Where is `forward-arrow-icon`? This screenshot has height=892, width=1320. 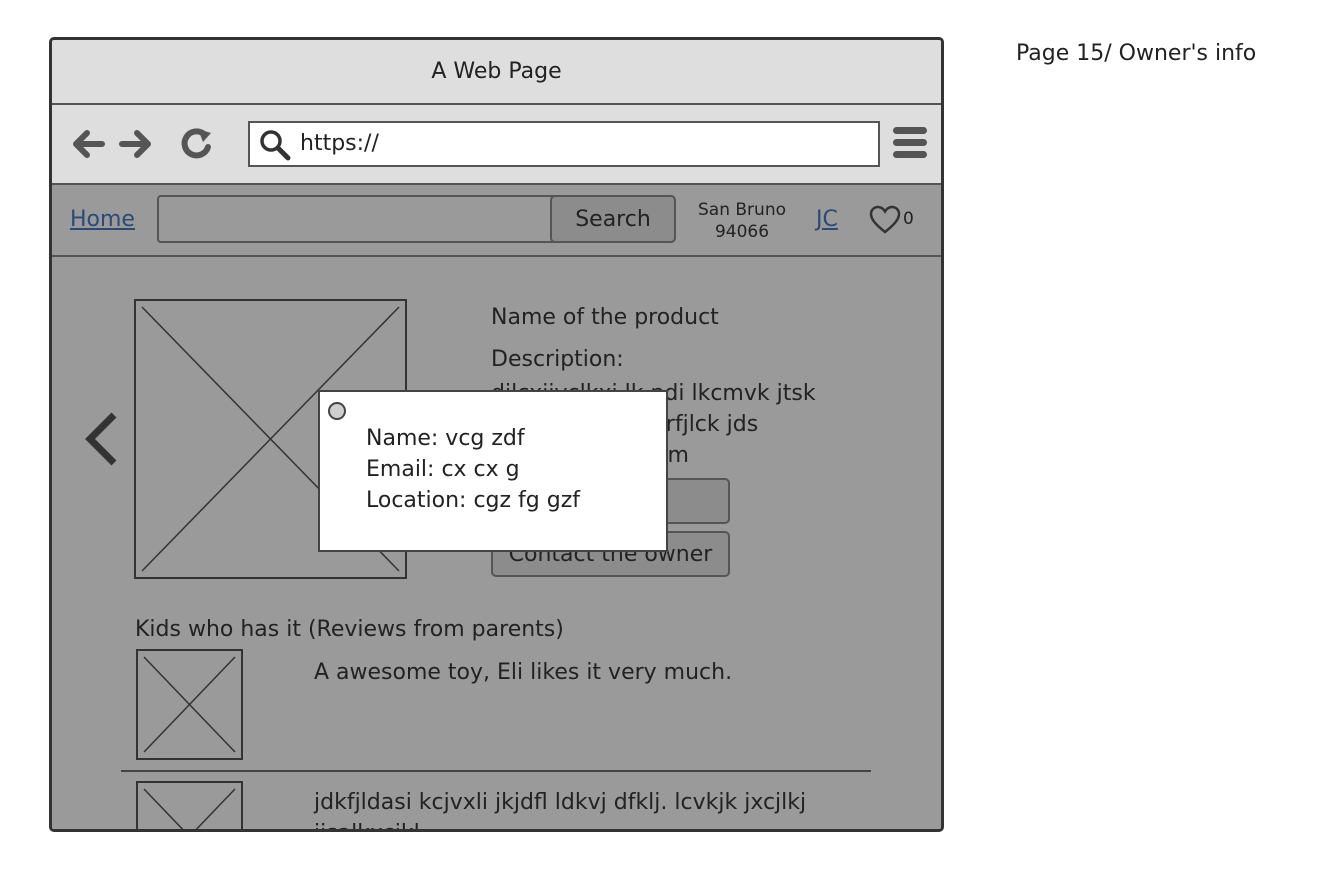 forward-arrow-icon is located at coordinates (137, 144).